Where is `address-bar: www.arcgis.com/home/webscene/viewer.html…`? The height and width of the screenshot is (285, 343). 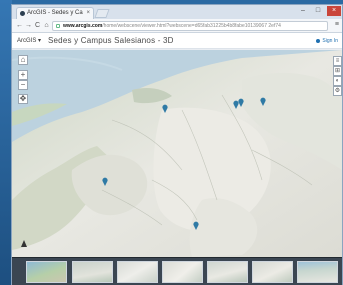 address-bar: www.arcgis.com/home/webscene/viewer.html… is located at coordinates (190, 26).